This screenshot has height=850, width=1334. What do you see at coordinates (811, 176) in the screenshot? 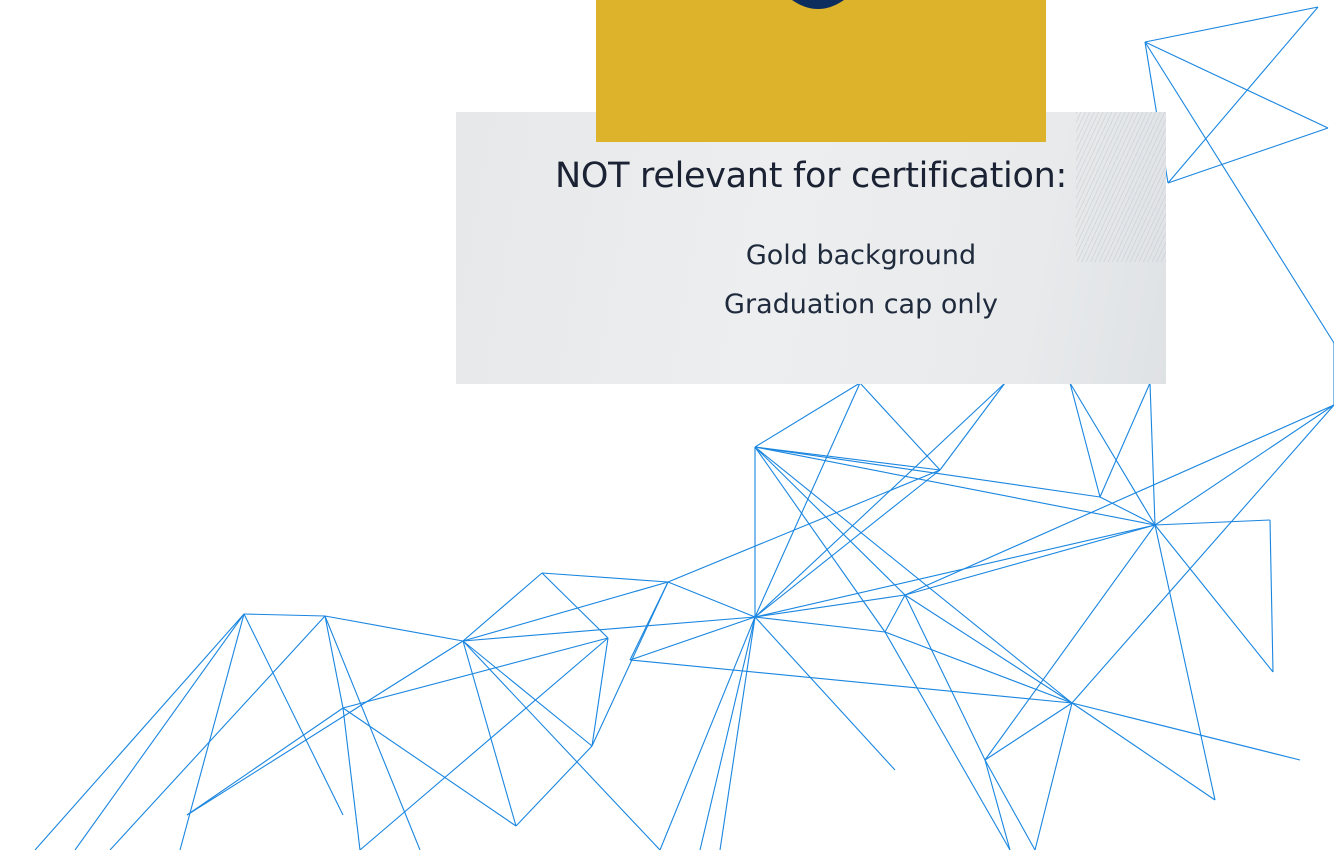
I see `card-heading: NOT relevant for certification:` at bounding box center [811, 176].